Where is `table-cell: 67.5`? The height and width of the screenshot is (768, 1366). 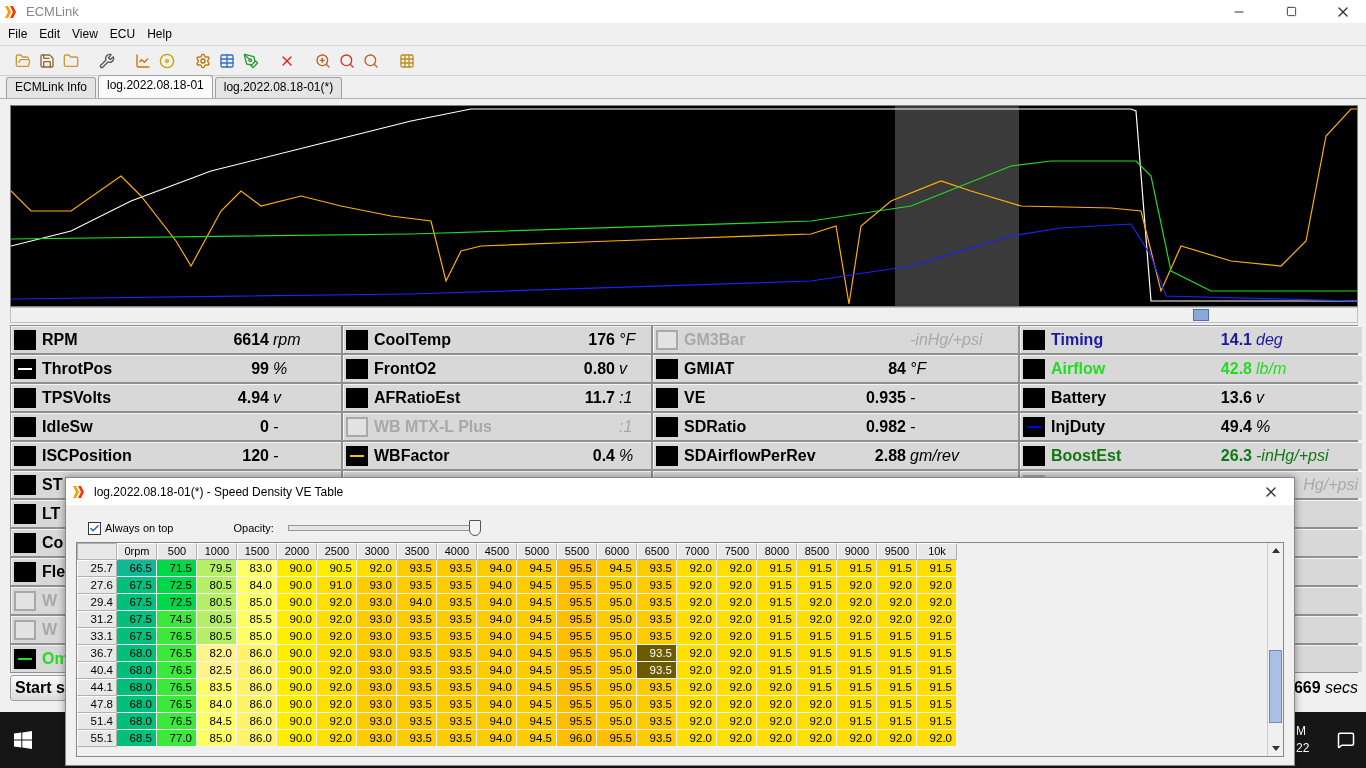
table-cell: 67.5 is located at coordinates (137, 602).